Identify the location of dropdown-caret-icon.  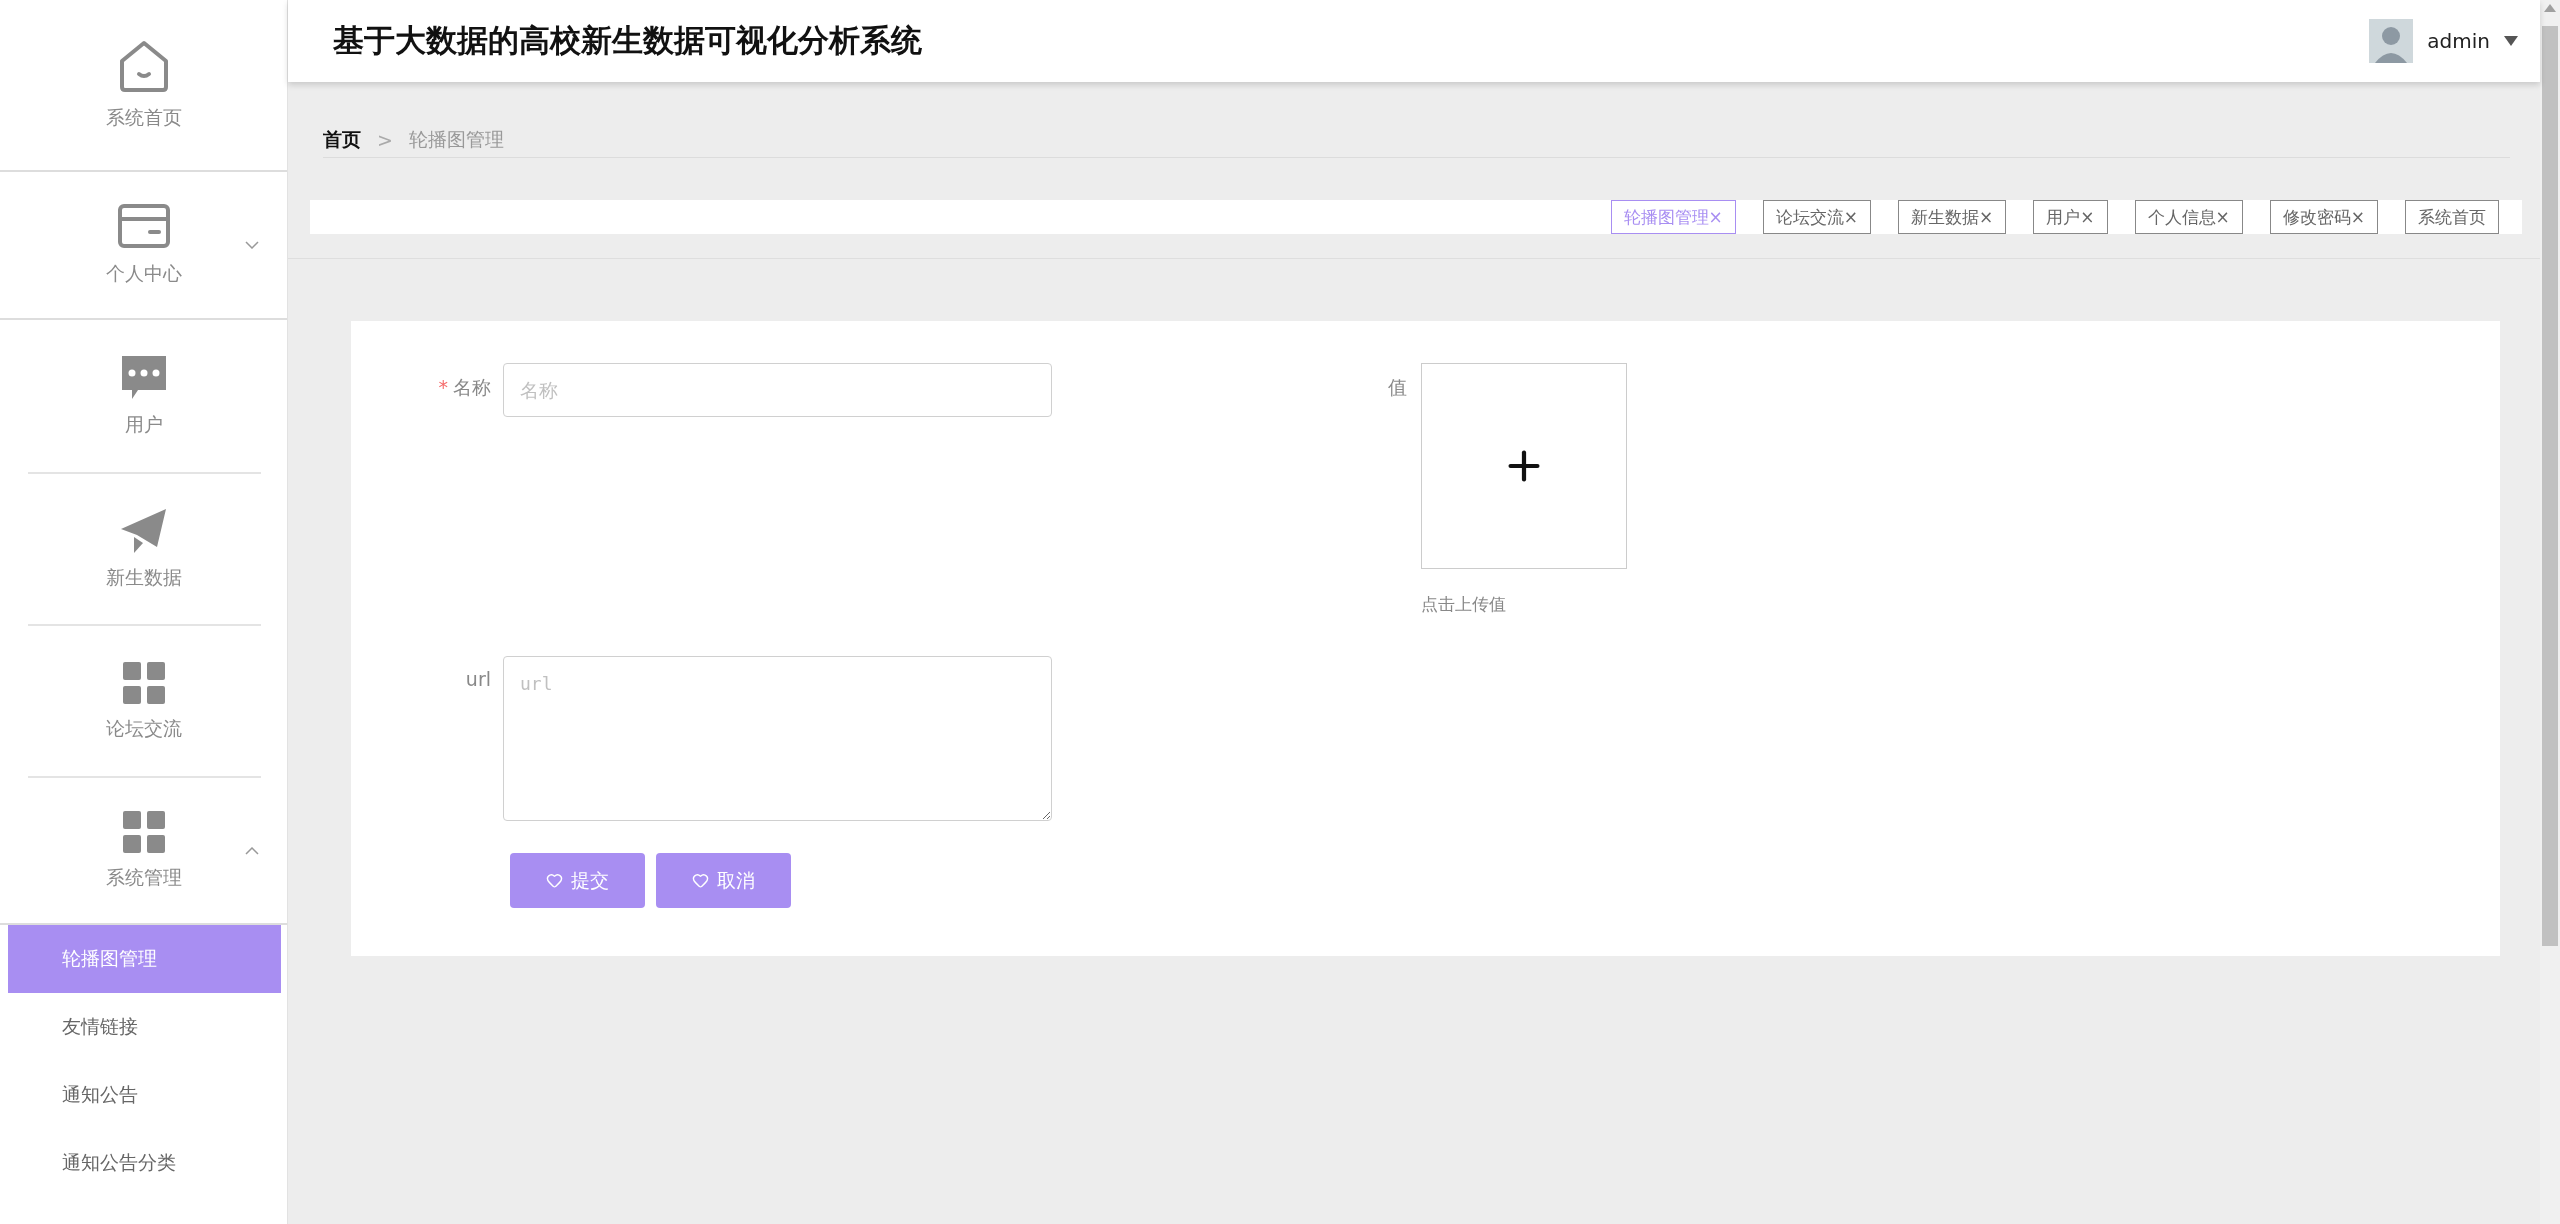
(2511, 41).